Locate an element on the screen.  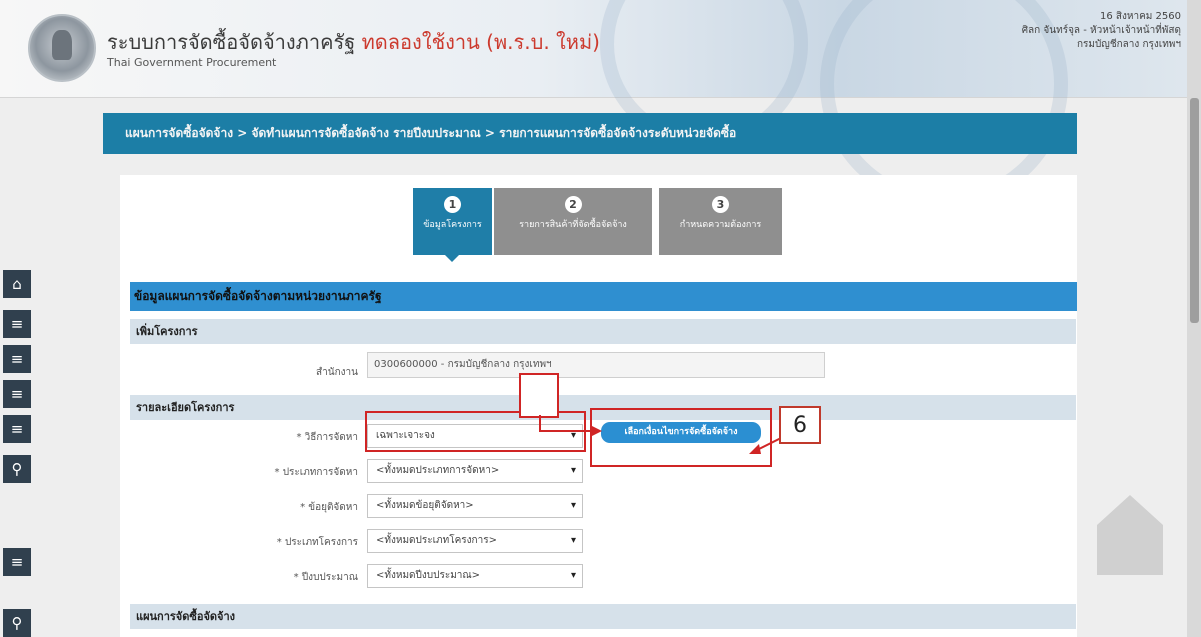
user-name: ศิลก จันทร์จุล - หัวหน้าเจ้าหน้าที่พัสดุ is located at coordinates (1101, 30).